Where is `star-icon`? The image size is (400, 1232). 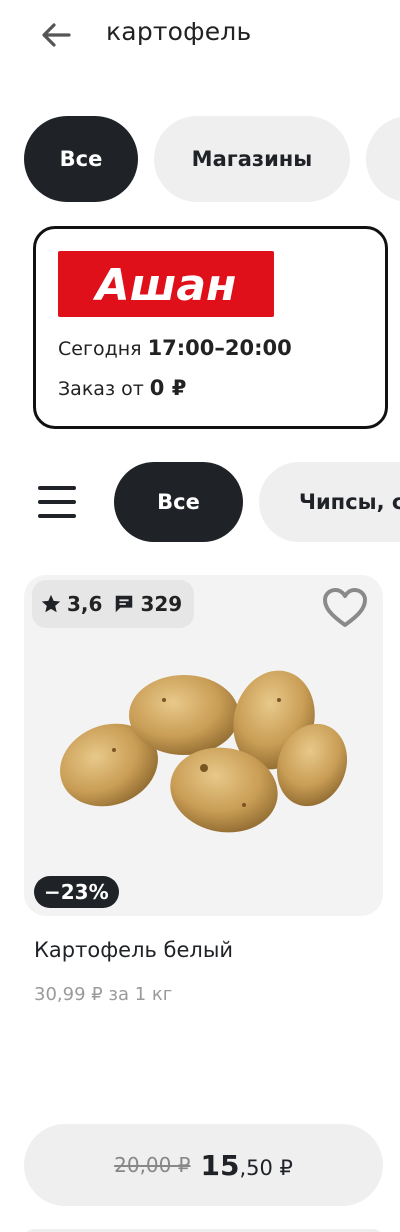
star-icon is located at coordinates (51, 603).